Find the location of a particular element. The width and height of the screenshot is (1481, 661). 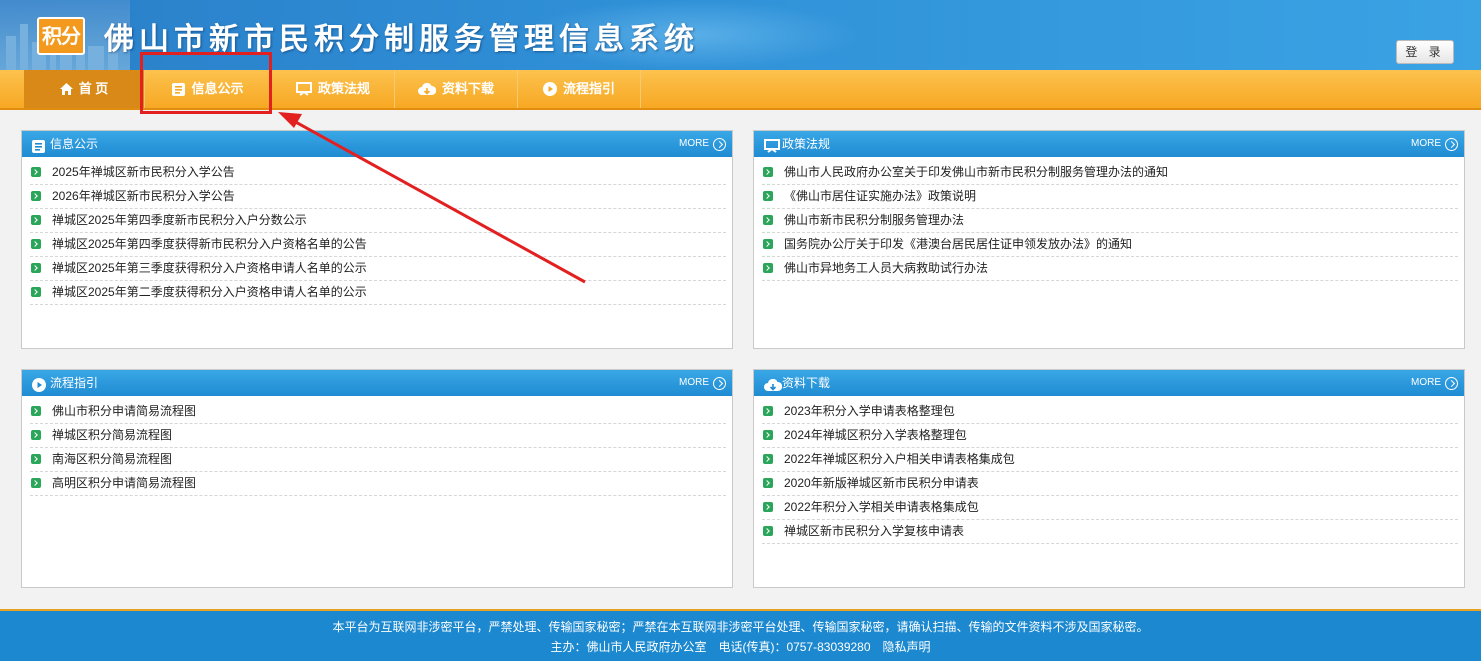

nav-item-process: 流程指引 is located at coordinates (579, 89).